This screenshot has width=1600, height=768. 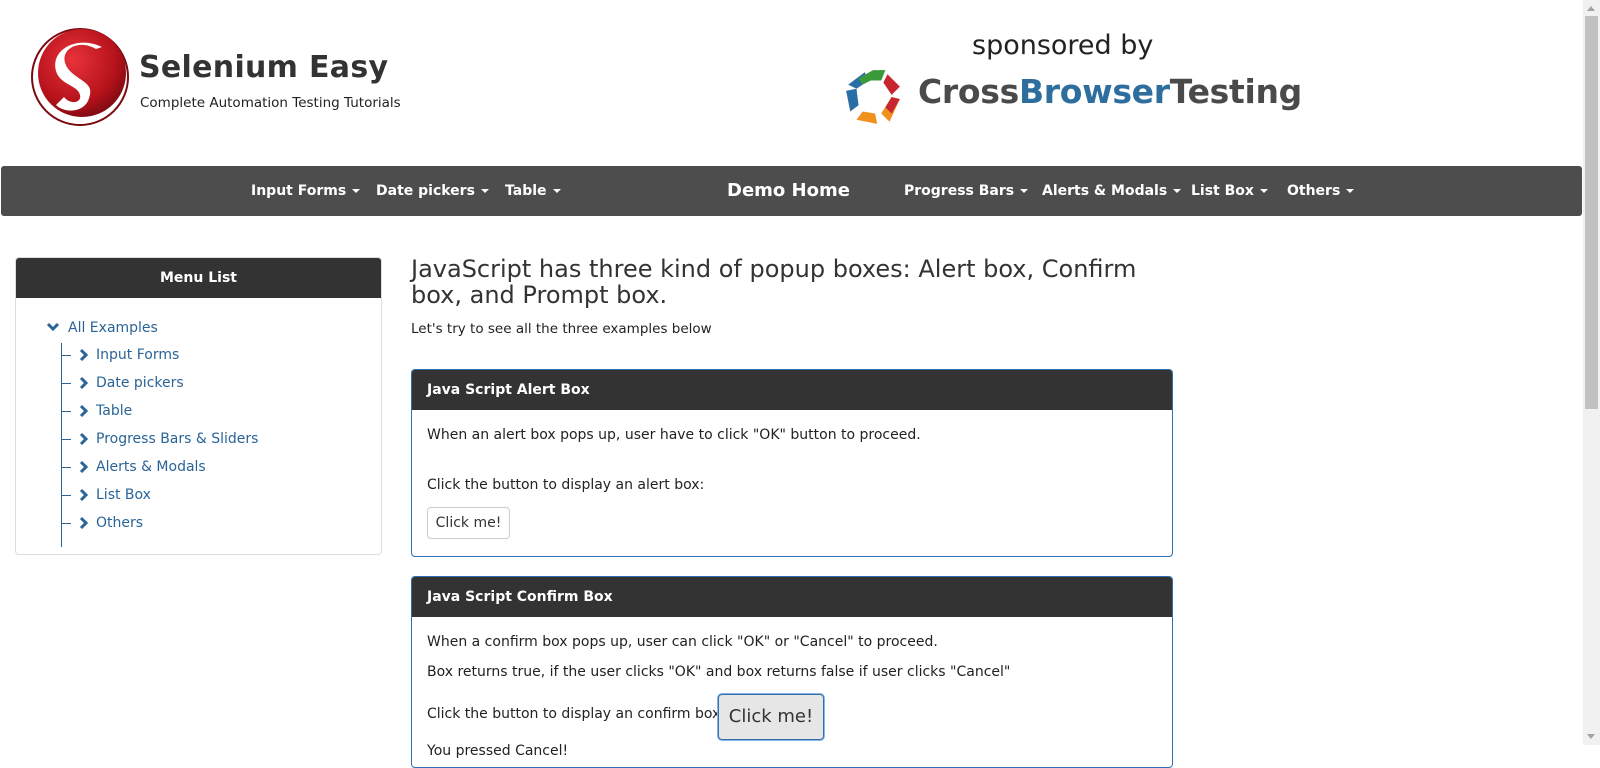 I want to click on scrollbar-thumb, so click(x=1591, y=212).